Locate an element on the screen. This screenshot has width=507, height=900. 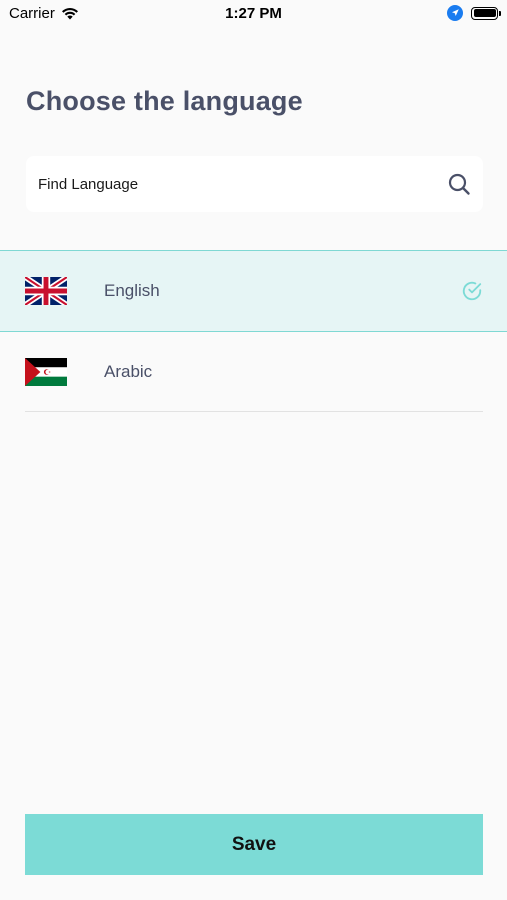
language-label: Arabic is located at coordinates (128, 371).